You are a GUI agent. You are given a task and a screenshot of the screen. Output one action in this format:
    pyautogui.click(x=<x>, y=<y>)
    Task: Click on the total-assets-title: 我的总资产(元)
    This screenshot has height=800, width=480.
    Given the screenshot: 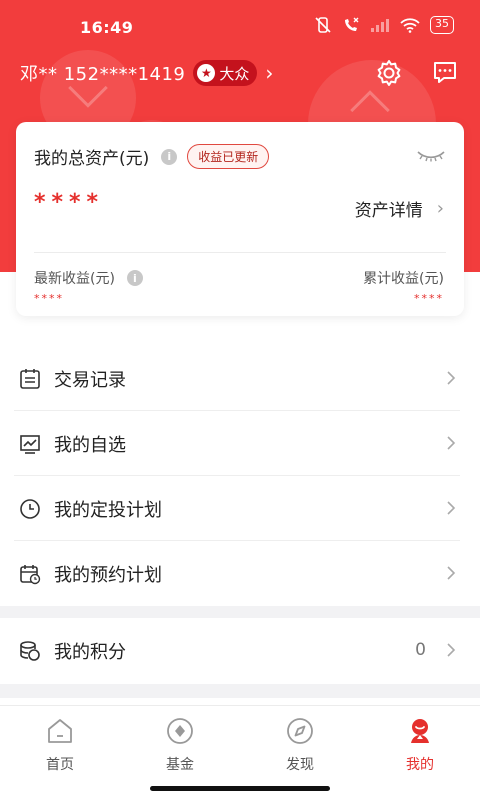 What is the action you would take?
    pyautogui.click(x=92, y=159)
    